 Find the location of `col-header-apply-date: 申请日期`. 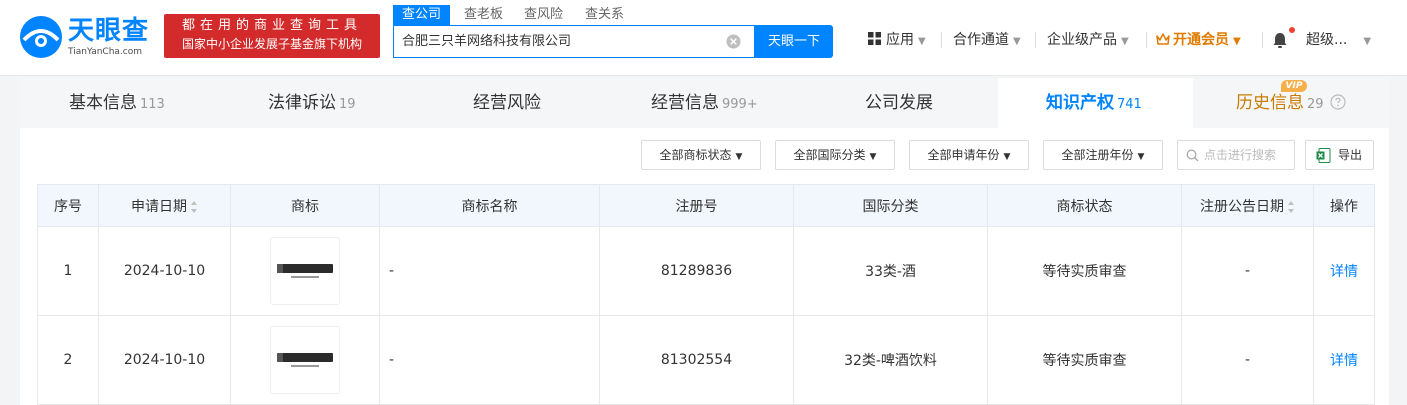

col-header-apply-date: 申请日期 is located at coordinates (164, 205).